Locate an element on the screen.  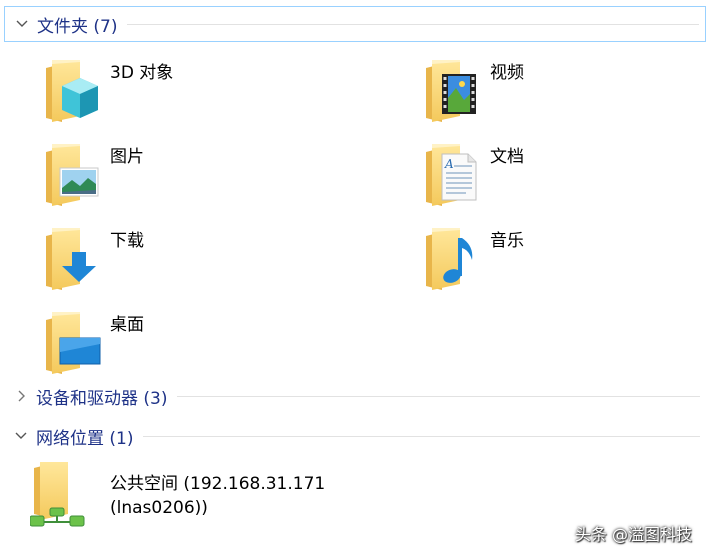
folder-item-videos: 视频 is located at coordinates (564, 92).